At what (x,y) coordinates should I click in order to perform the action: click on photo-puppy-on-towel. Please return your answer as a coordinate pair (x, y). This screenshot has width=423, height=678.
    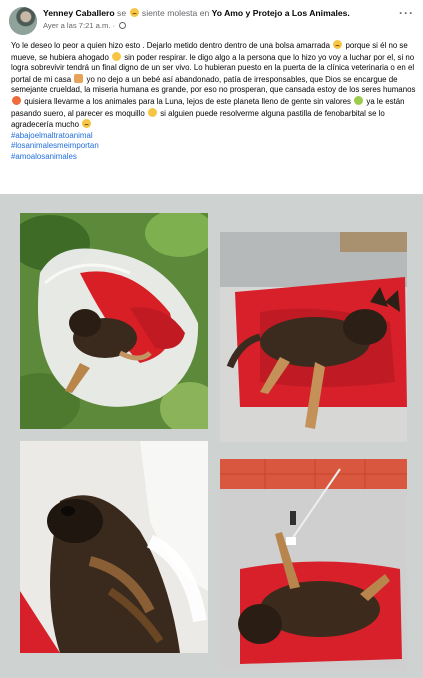
    Looking at the image, I should click on (313, 337).